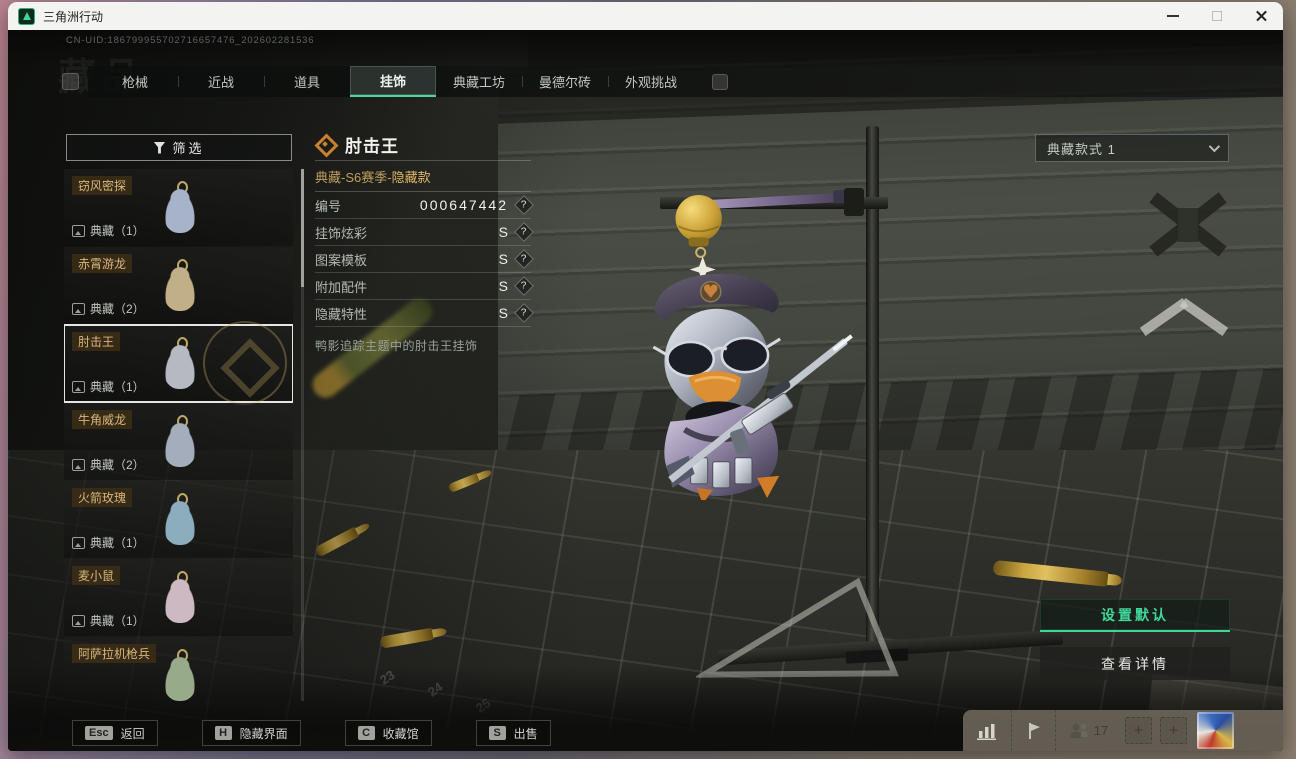 The width and height of the screenshot is (1296, 759). What do you see at coordinates (135, 81) in the screenshot?
I see `tab-guns: 枪械` at bounding box center [135, 81].